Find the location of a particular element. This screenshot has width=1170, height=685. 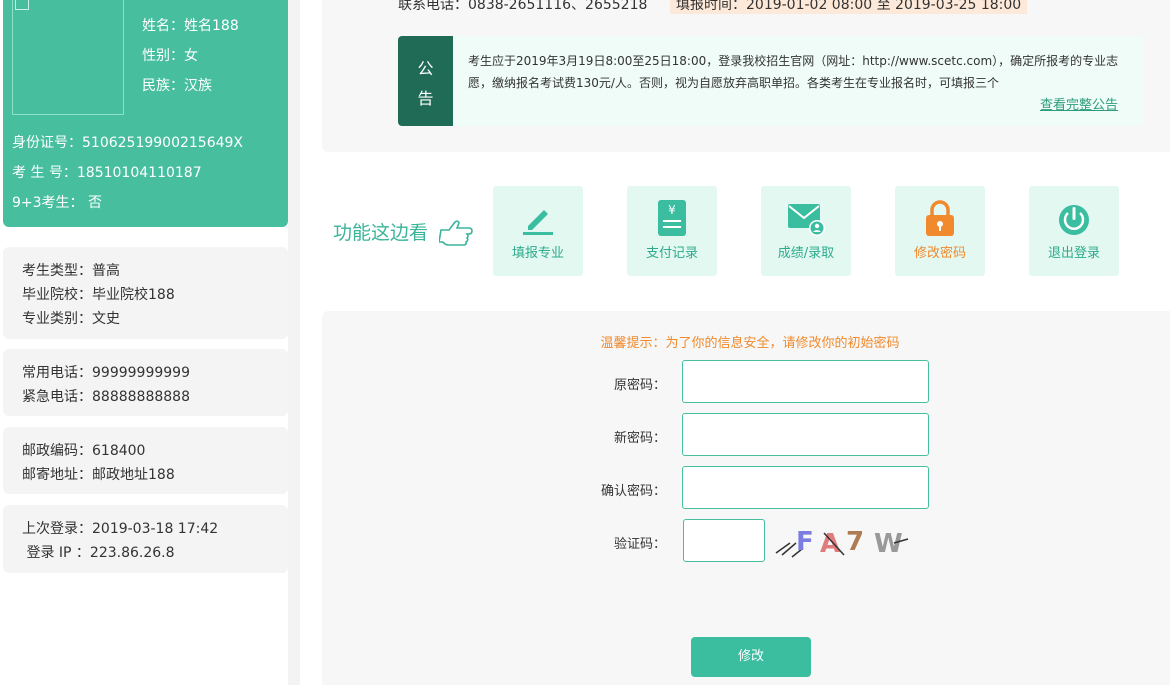

change-password-button: 修改密码 is located at coordinates (940, 231).